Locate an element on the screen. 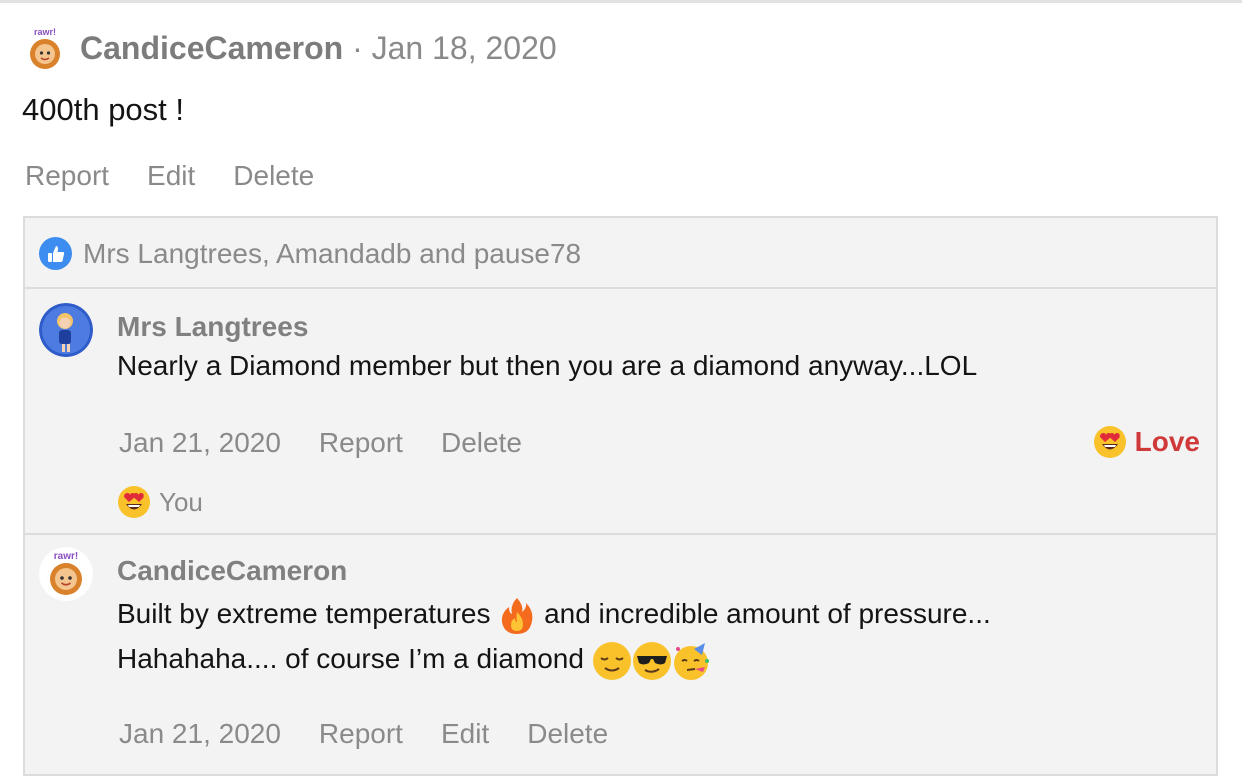 This screenshot has height=780, width=1242. comment-line-2: Hahahaha.... of course I’m a diamond is located at coordinates (554, 658).